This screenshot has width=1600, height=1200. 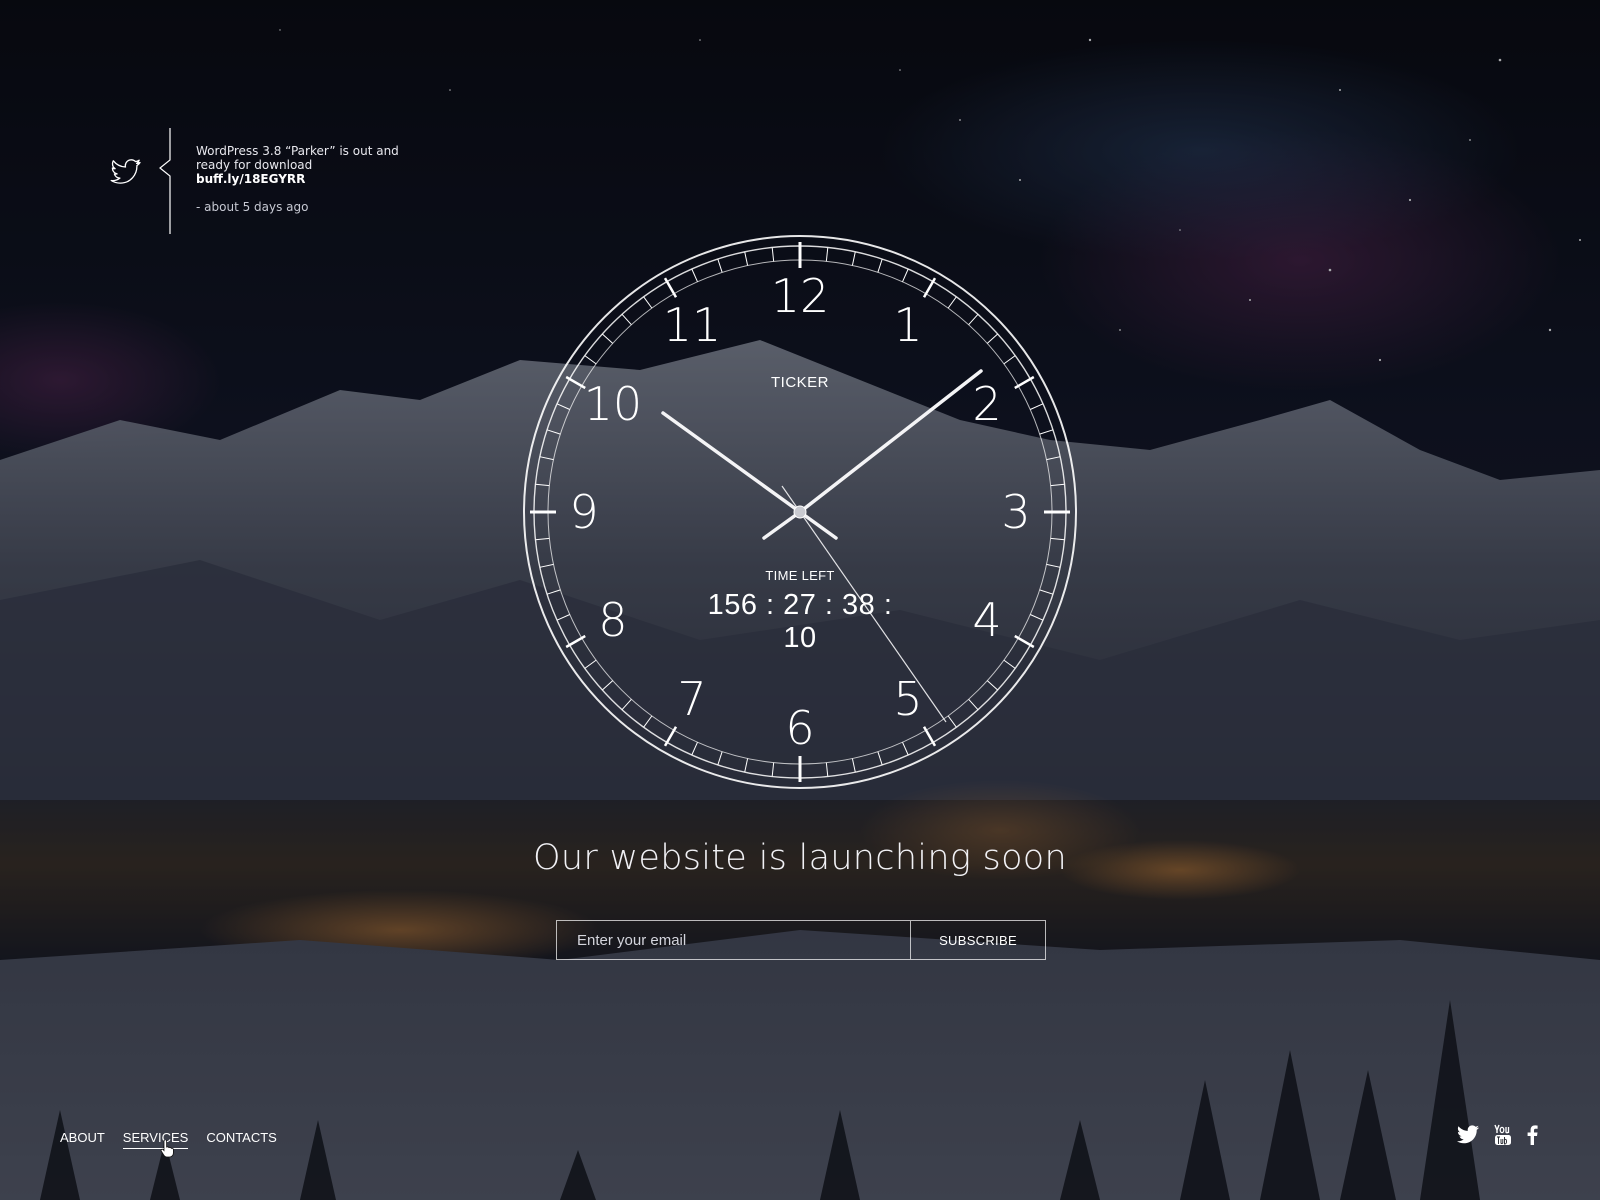 I want to click on clock-numeral: 7, so click(x=691, y=699).